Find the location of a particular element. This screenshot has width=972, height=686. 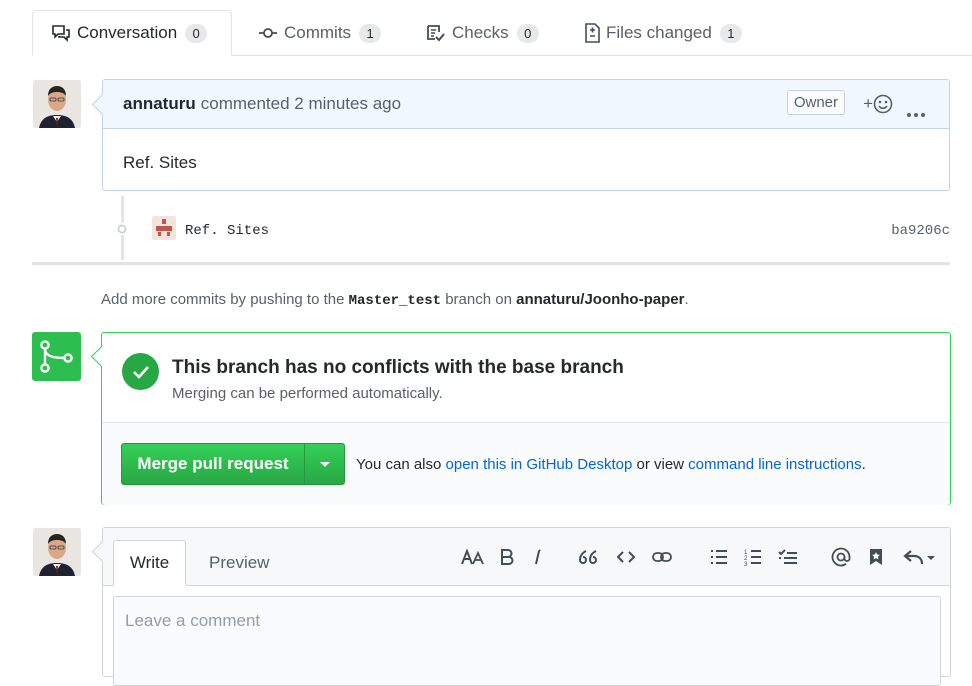

triangle-down-icon is located at coordinates (324, 464).